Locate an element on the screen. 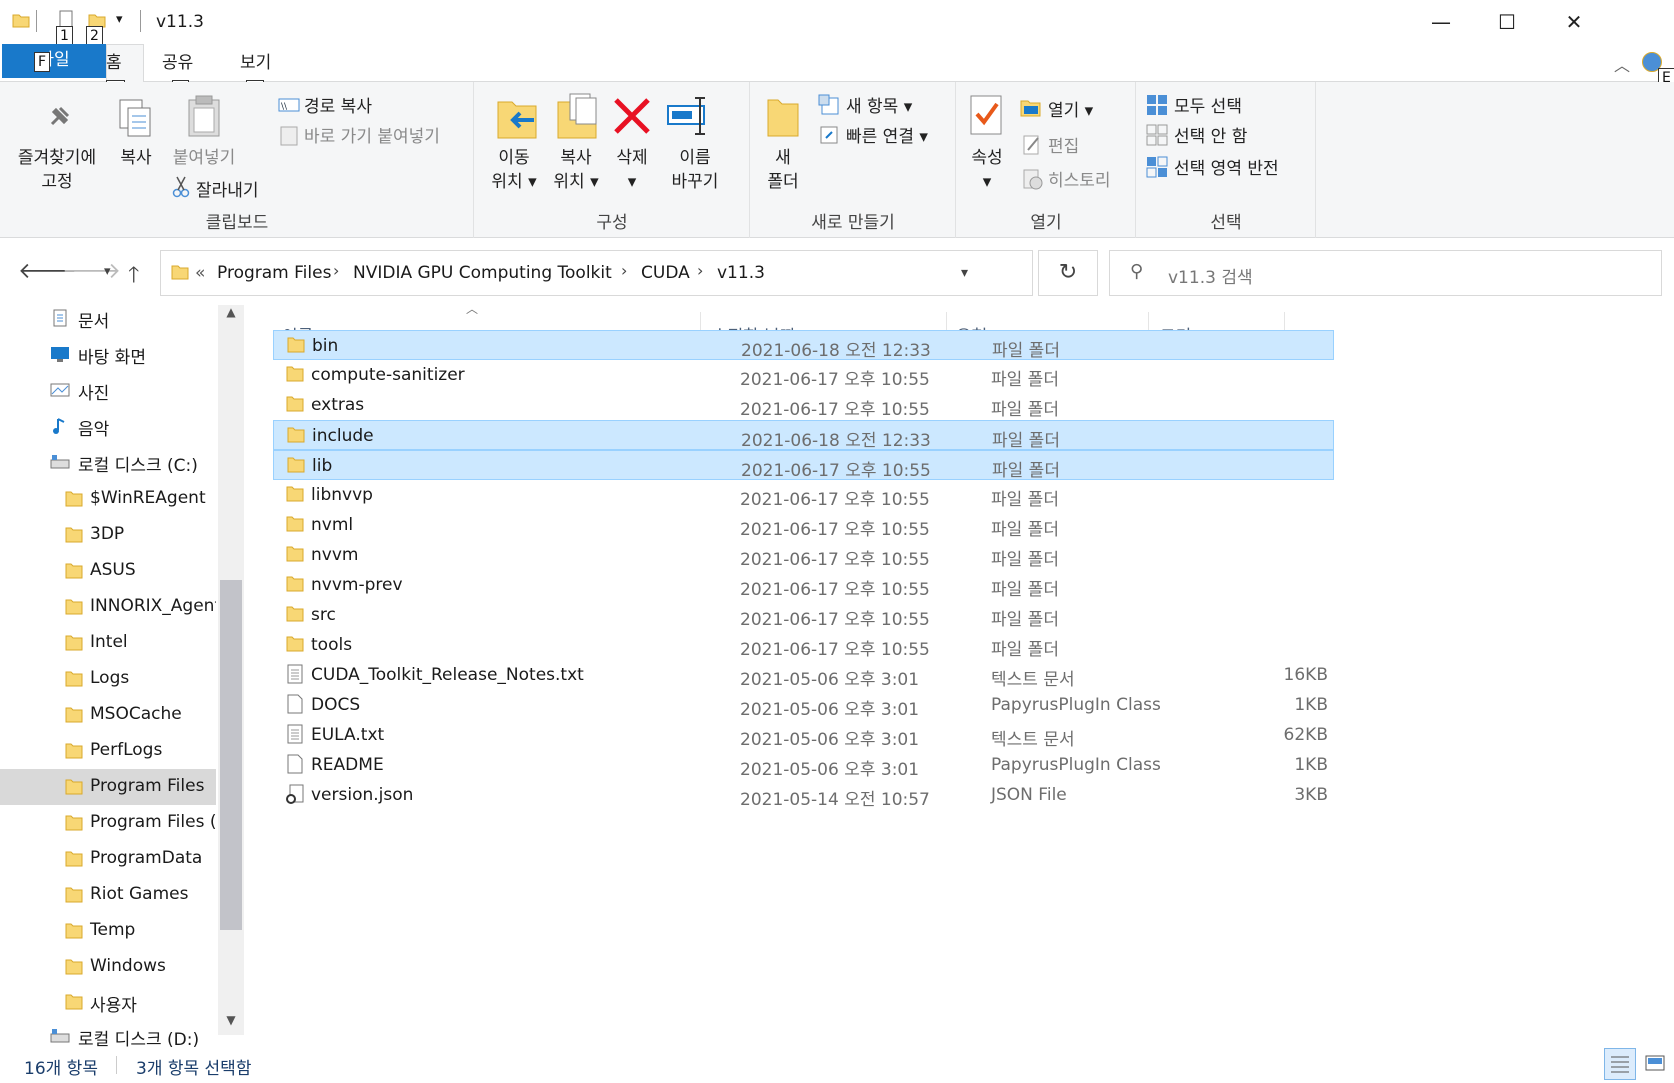 The height and width of the screenshot is (1083, 1674). select-none-button: 선택 안 함 is located at coordinates (1210, 134).